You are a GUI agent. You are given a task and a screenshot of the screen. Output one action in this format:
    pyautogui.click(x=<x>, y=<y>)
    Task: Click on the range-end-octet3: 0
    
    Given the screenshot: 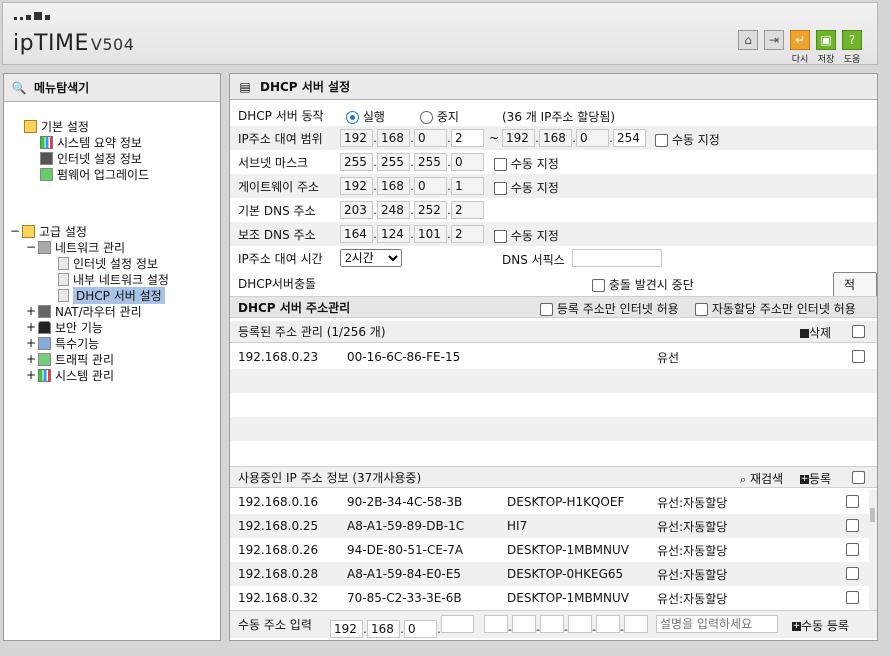 What is the action you would take?
    pyautogui.click(x=592, y=138)
    